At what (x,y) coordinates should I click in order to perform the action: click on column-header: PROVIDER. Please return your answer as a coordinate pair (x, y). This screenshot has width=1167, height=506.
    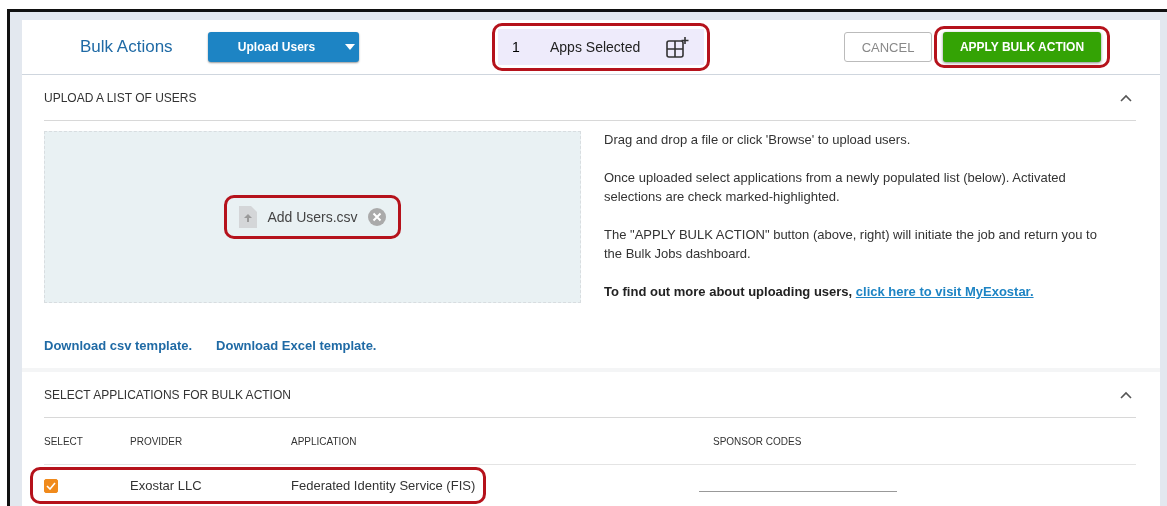
    Looking at the image, I should click on (157, 441).